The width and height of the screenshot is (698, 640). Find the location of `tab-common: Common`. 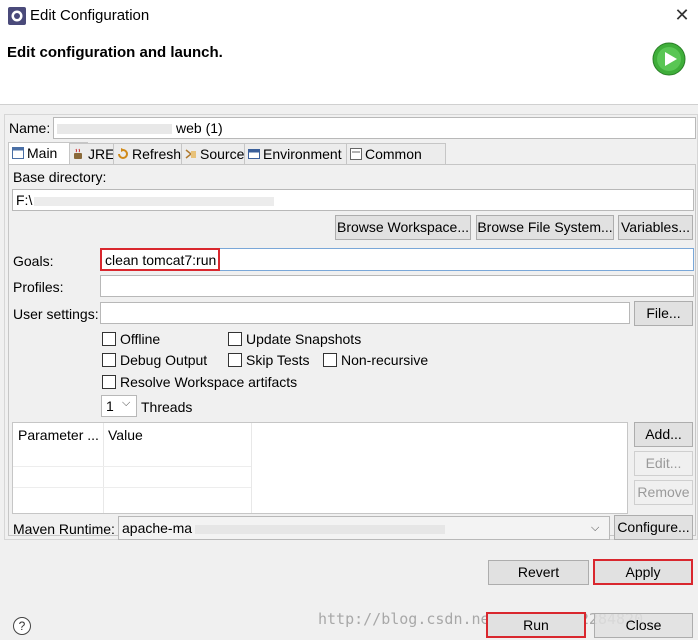

tab-common: Common is located at coordinates (396, 154).